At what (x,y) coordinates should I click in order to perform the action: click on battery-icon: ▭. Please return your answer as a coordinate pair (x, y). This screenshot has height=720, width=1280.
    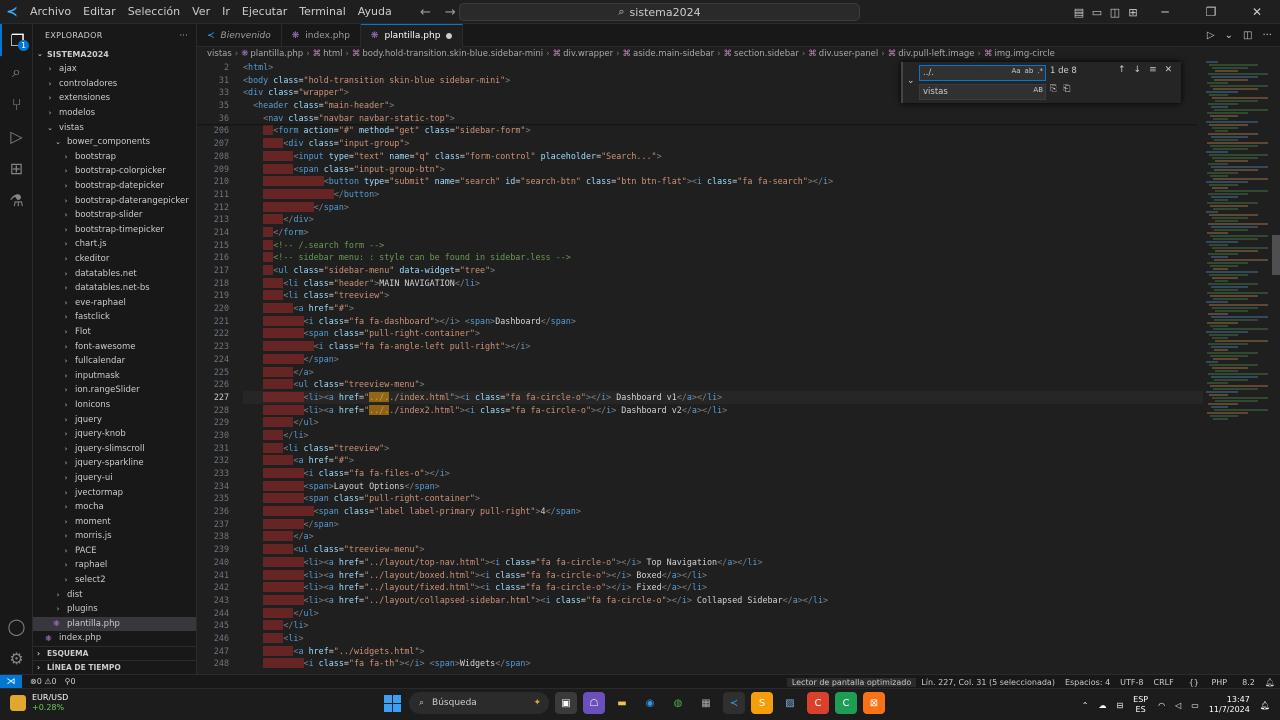
    Looking at the image, I should click on (1195, 705).